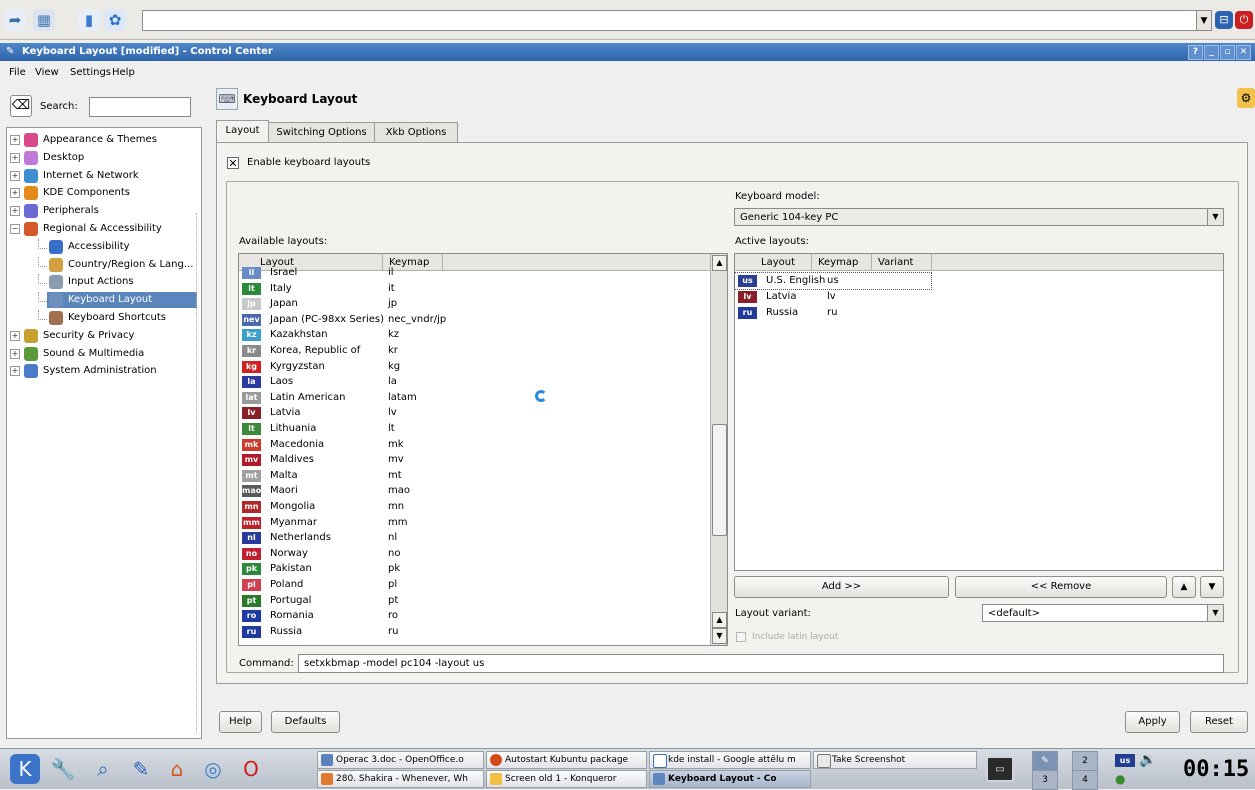 The height and width of the screenshot is (790, 1255). I want to click on task-screenshot: Take Screenshot, so click(895, 760).